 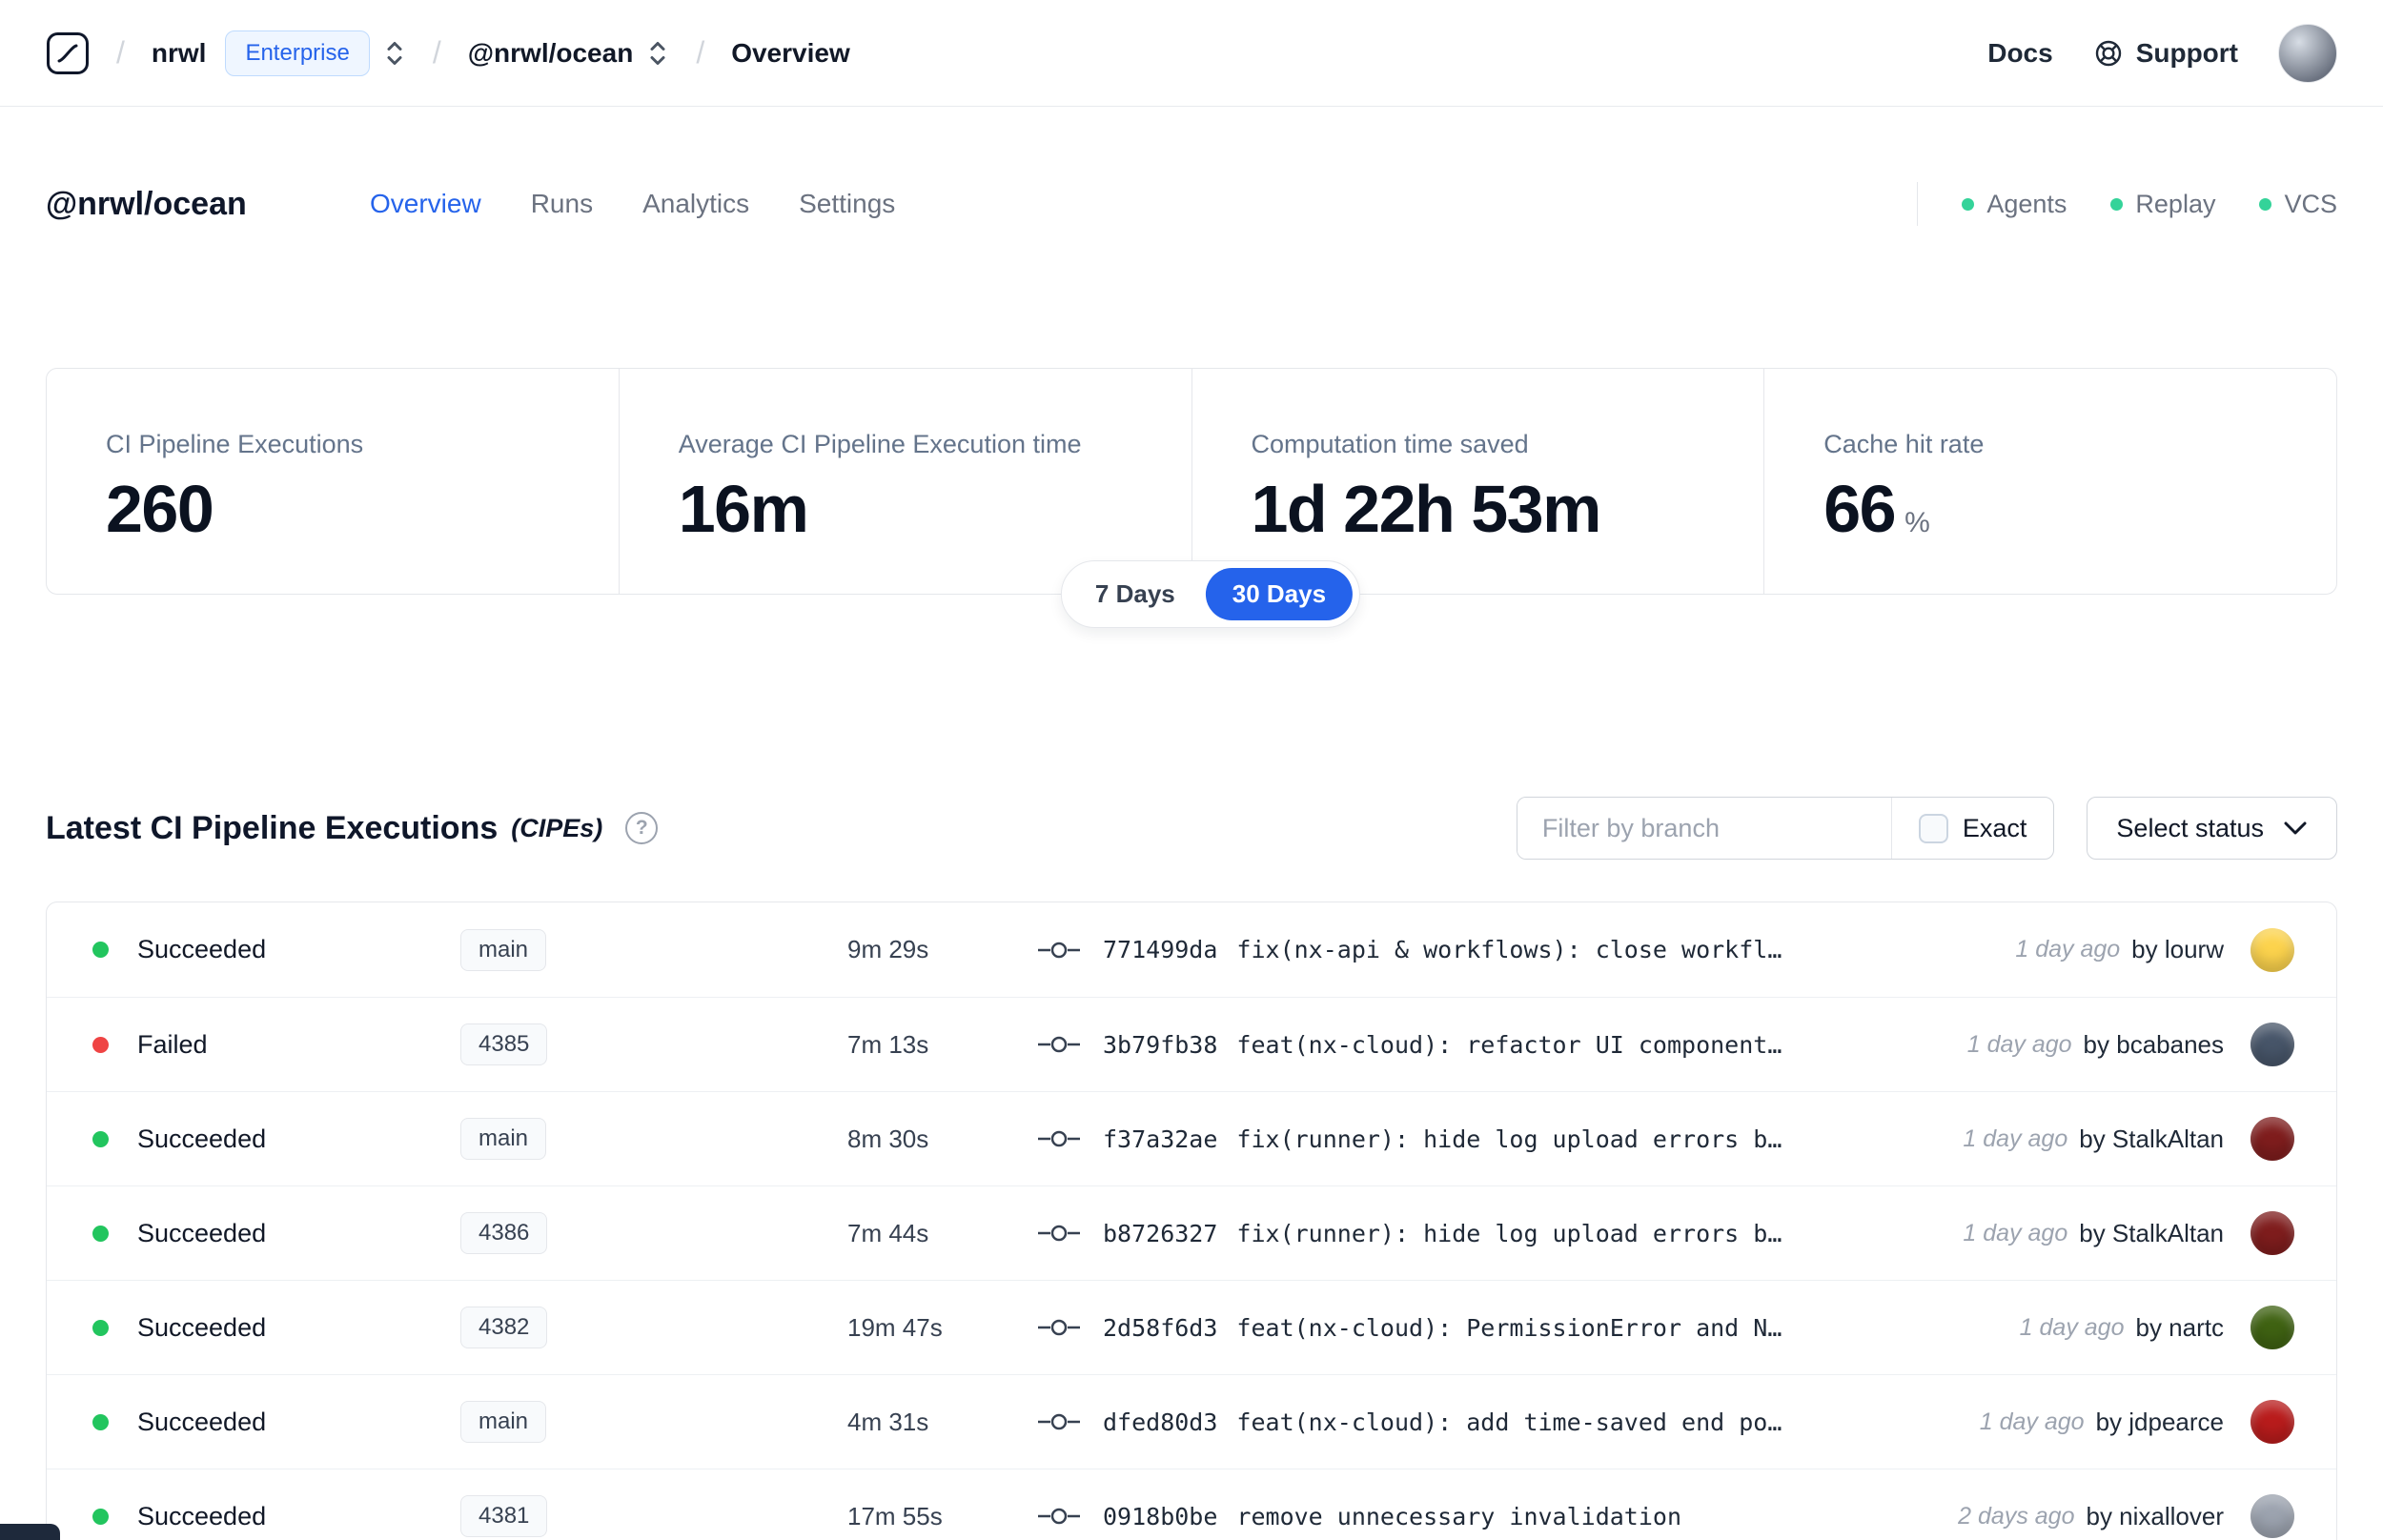 I want to click on author: by nartc, so click(x=2180, y=1327).